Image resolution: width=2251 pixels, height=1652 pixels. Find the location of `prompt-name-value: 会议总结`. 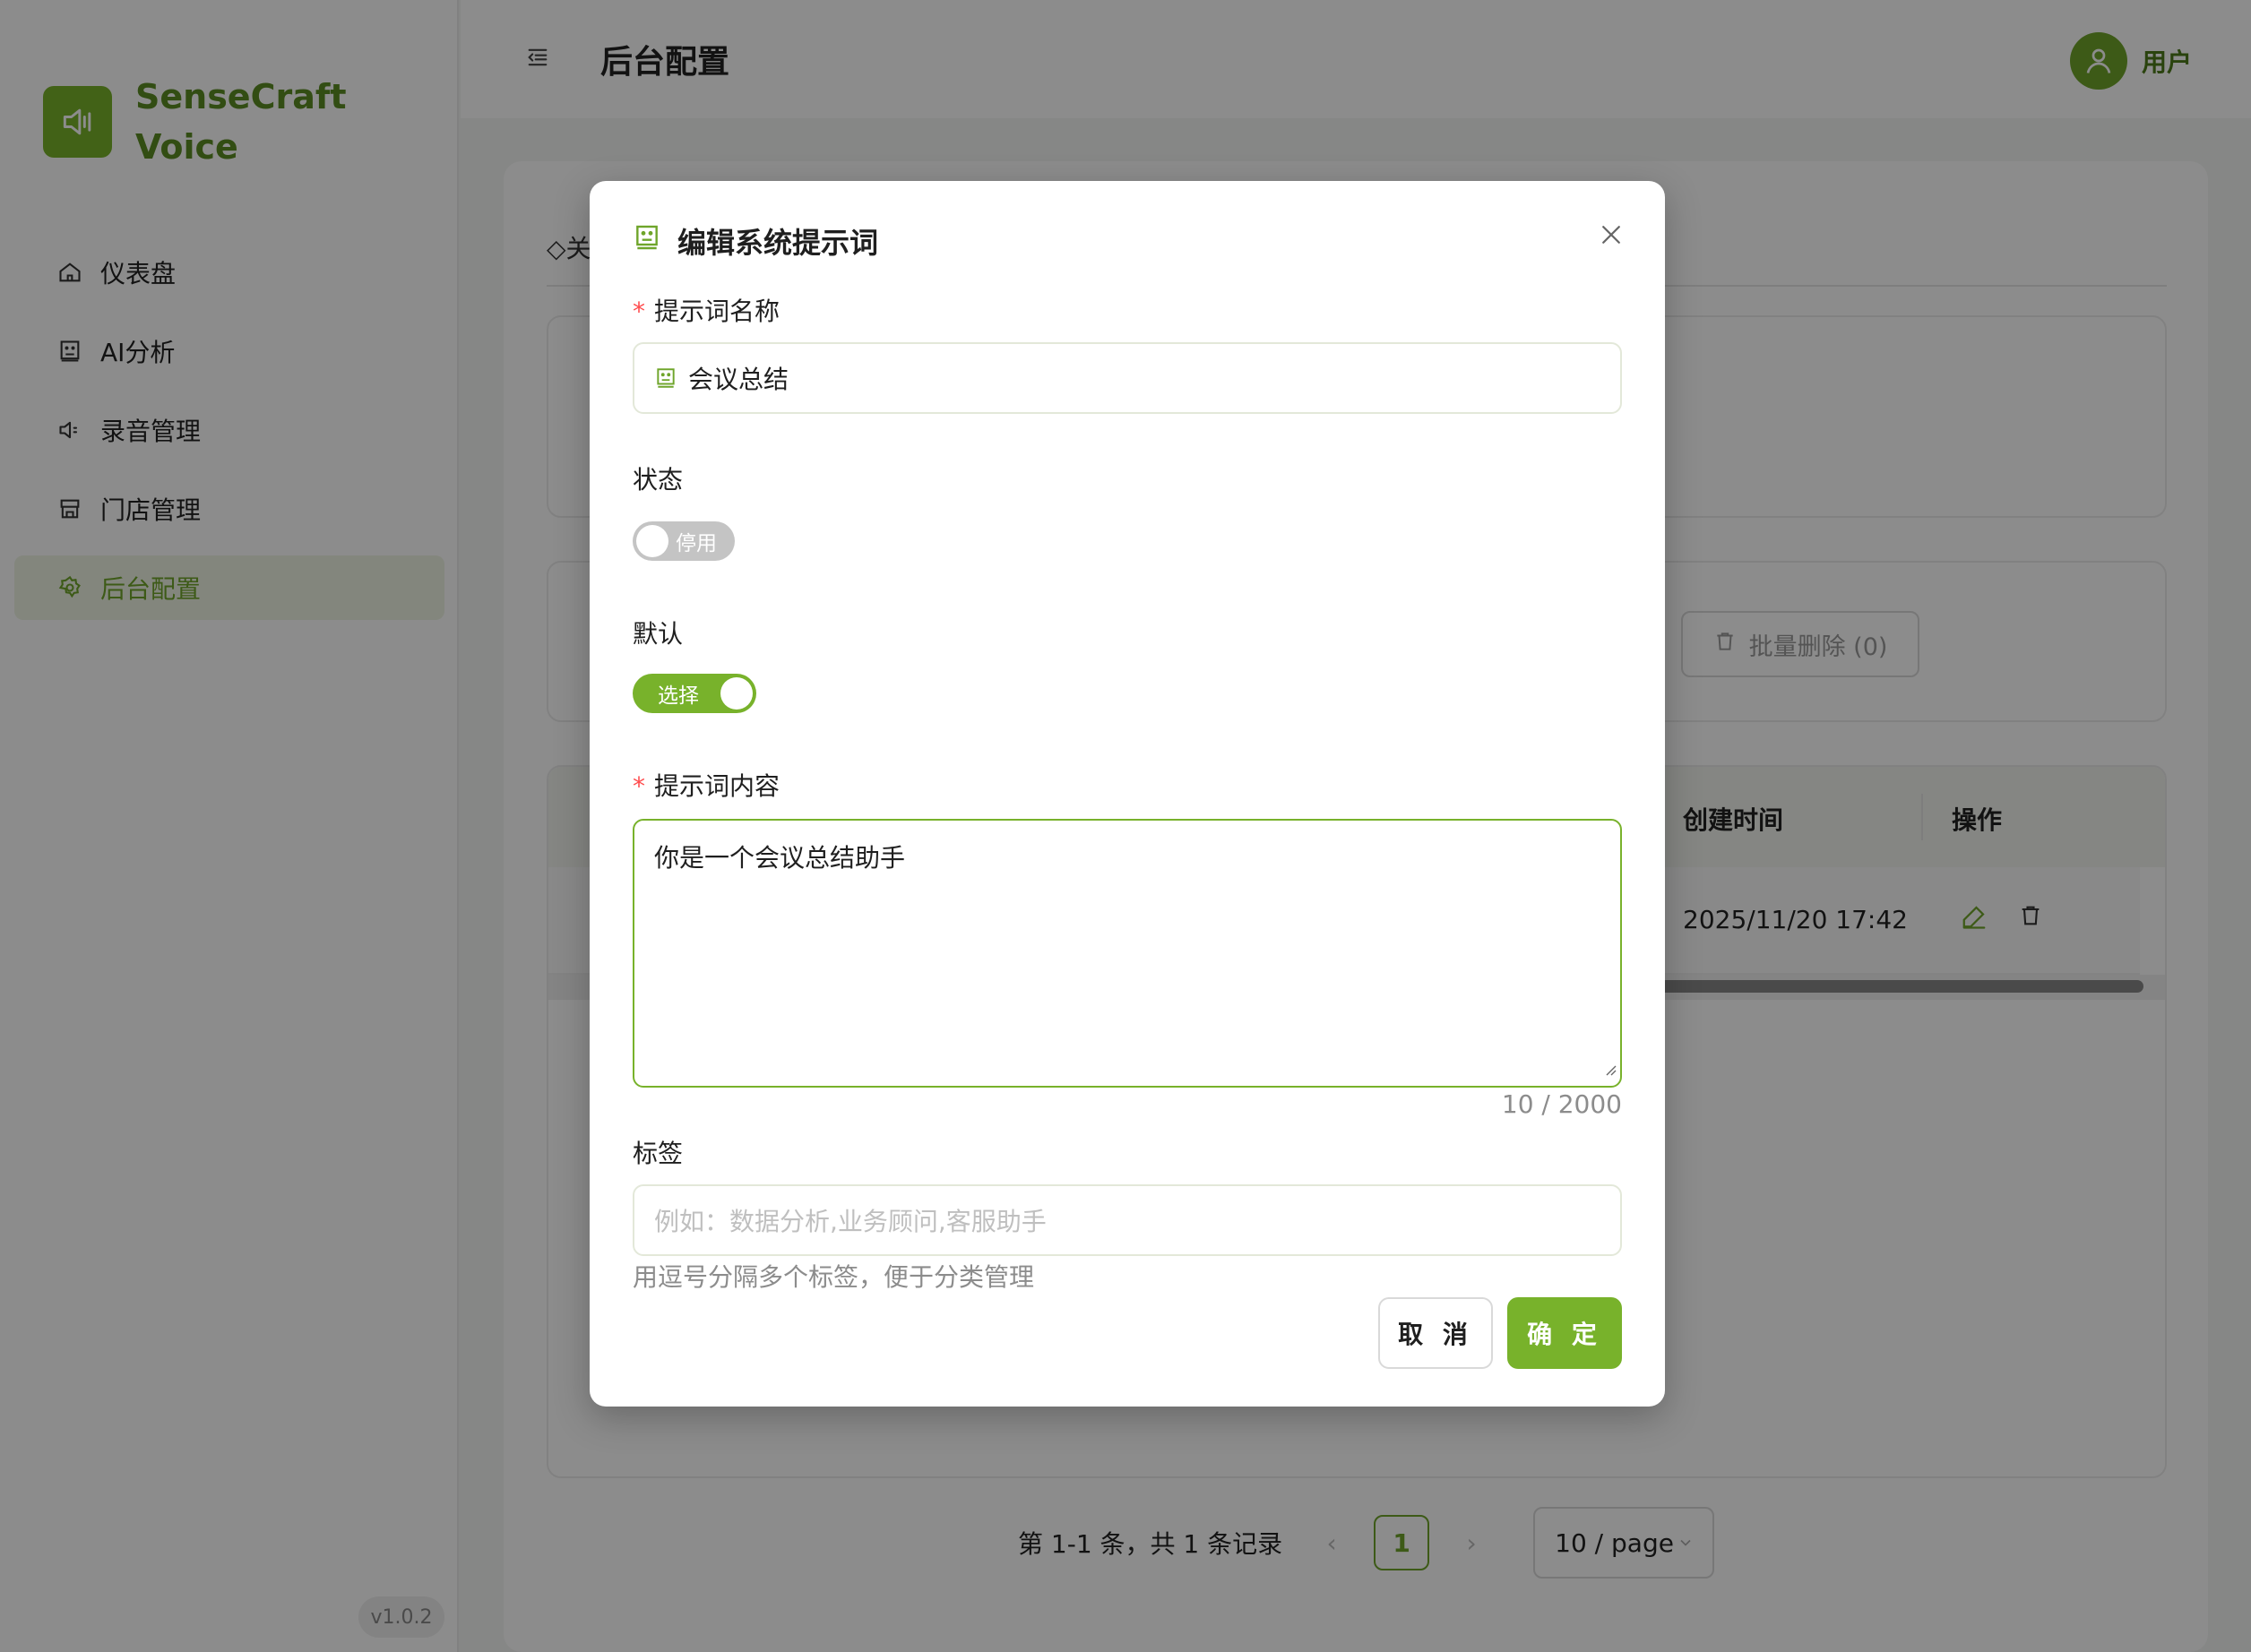

prompt-name-value: 会议总结 is located at coordinates (739, 380).